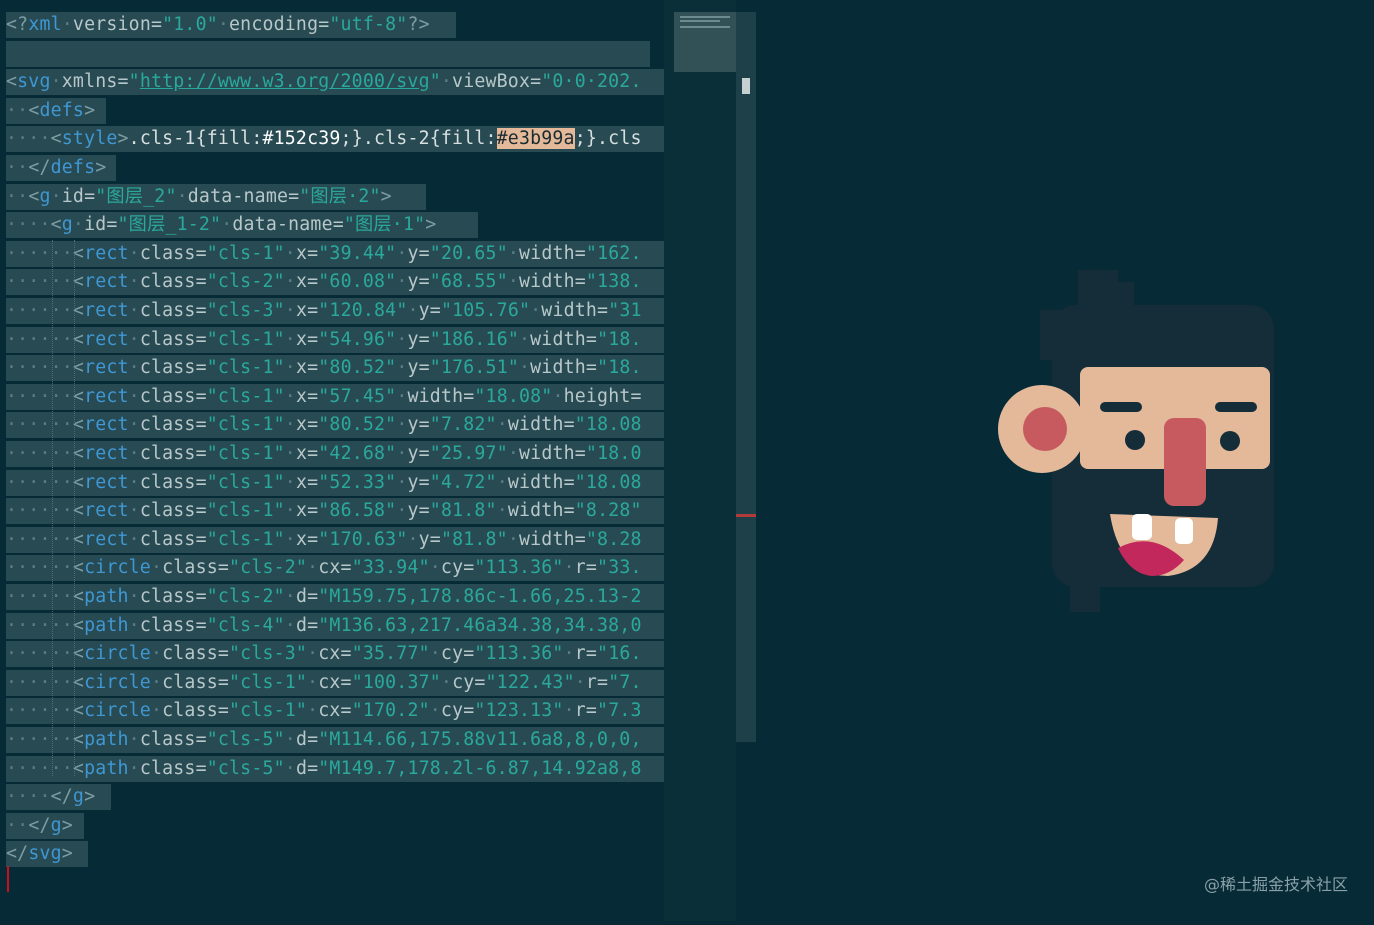  I want to click on code-token: data-name=, so click(243, 196).